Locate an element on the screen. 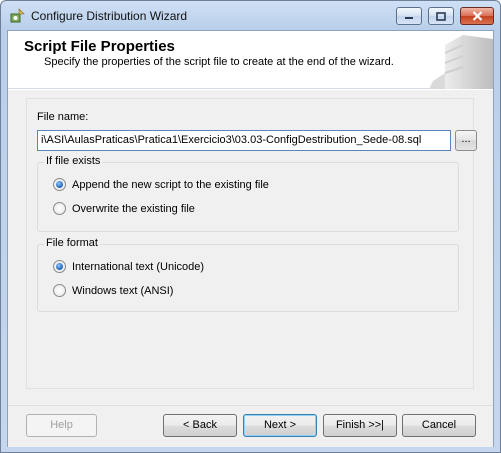  minimize-icon is located at coordinates (409, 18).